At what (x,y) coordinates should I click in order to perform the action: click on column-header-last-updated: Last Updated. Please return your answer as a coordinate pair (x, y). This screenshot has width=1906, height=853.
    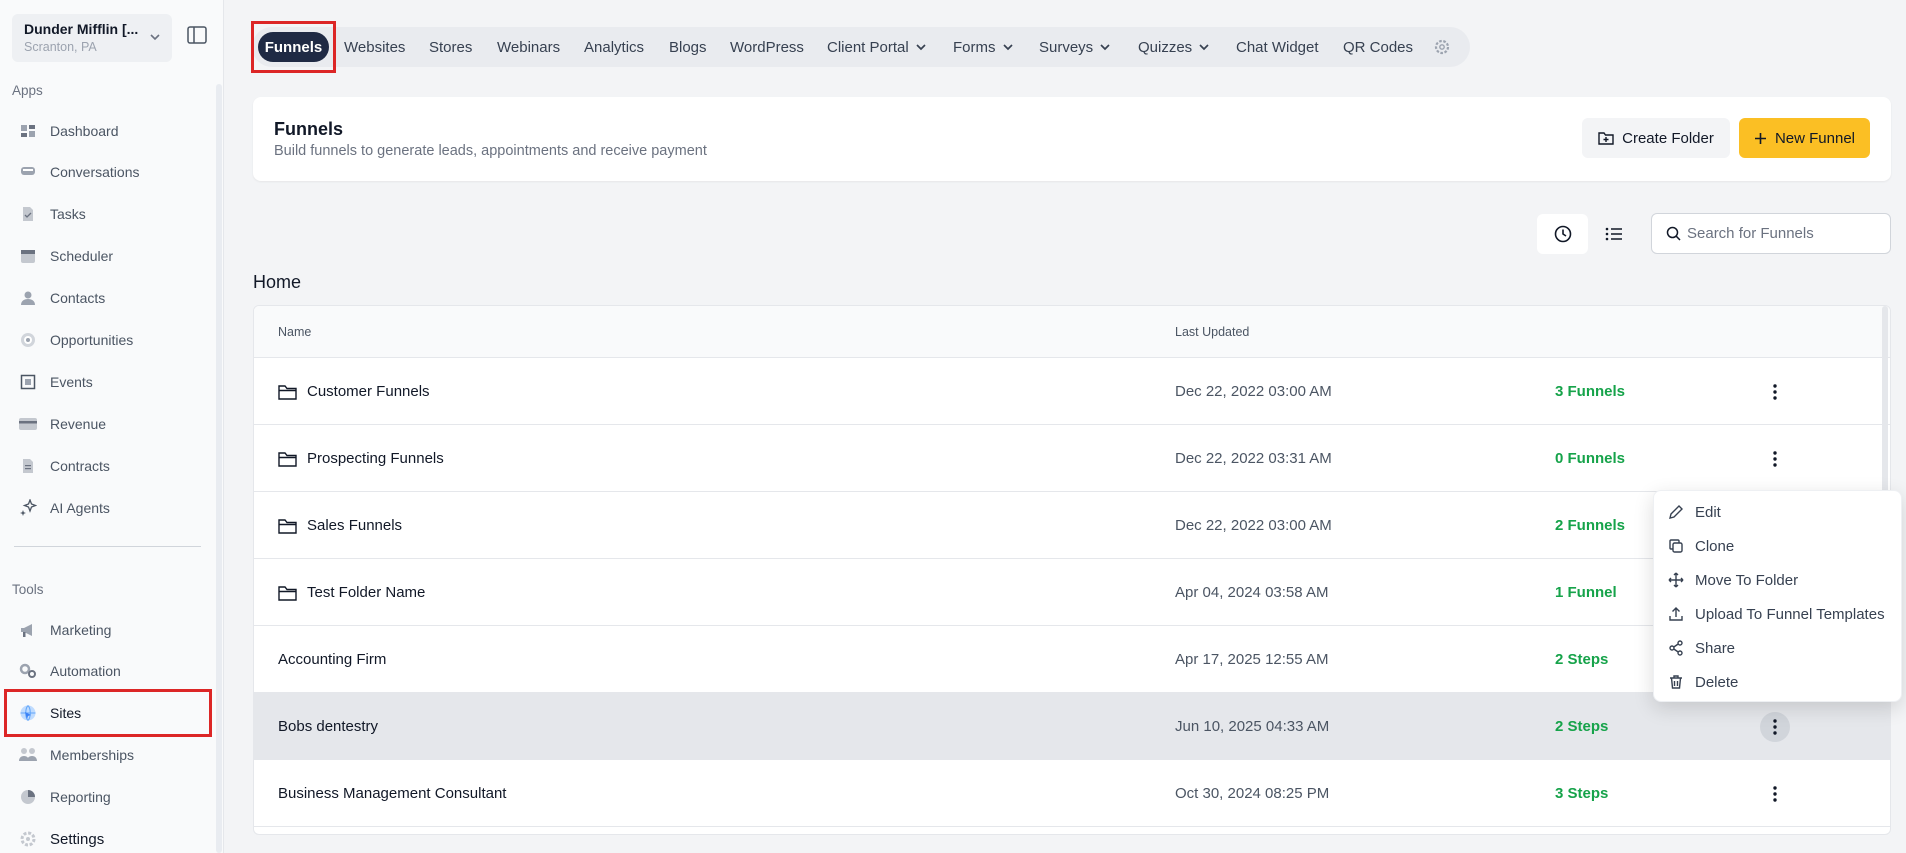
    Looking at the image, I should click on (1212, 332).